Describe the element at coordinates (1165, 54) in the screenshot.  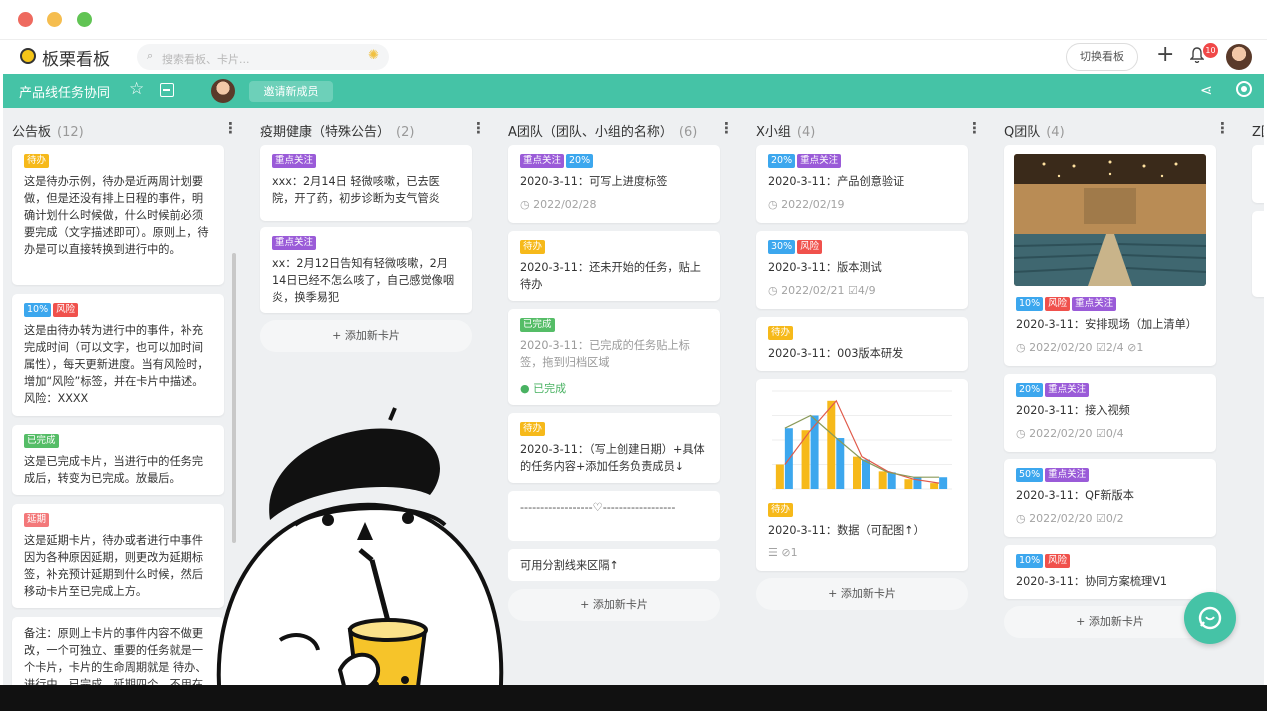
I see `plus-icon: +` at that location.